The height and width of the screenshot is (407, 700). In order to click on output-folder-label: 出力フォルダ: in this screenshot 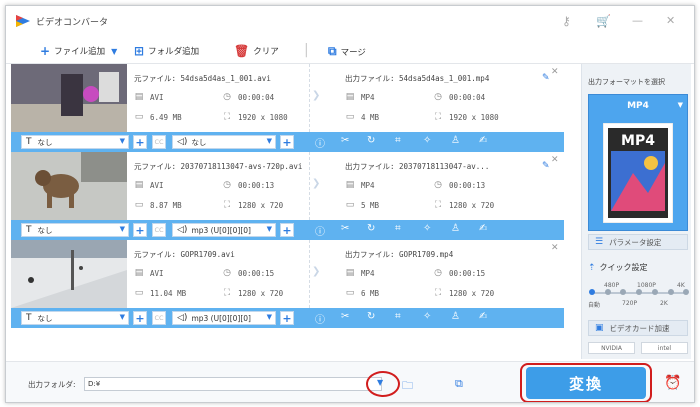, I will do `click(52, 384)`.